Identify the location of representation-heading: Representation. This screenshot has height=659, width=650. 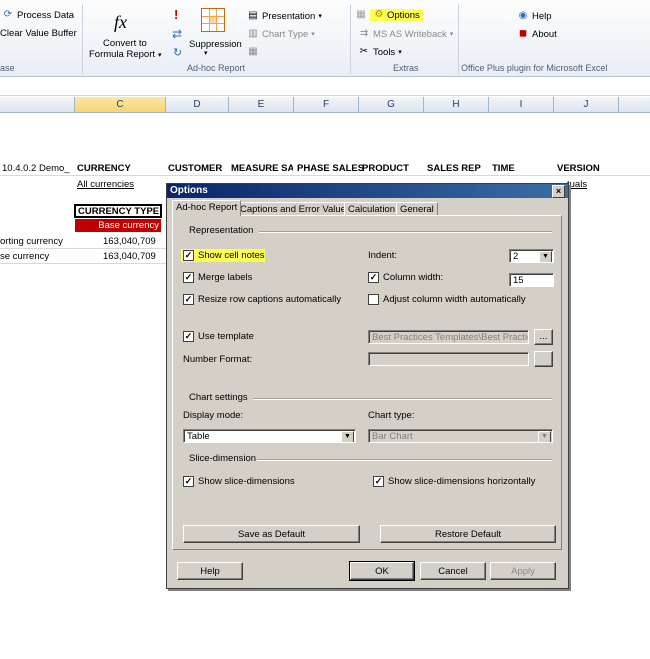
(221, 230).